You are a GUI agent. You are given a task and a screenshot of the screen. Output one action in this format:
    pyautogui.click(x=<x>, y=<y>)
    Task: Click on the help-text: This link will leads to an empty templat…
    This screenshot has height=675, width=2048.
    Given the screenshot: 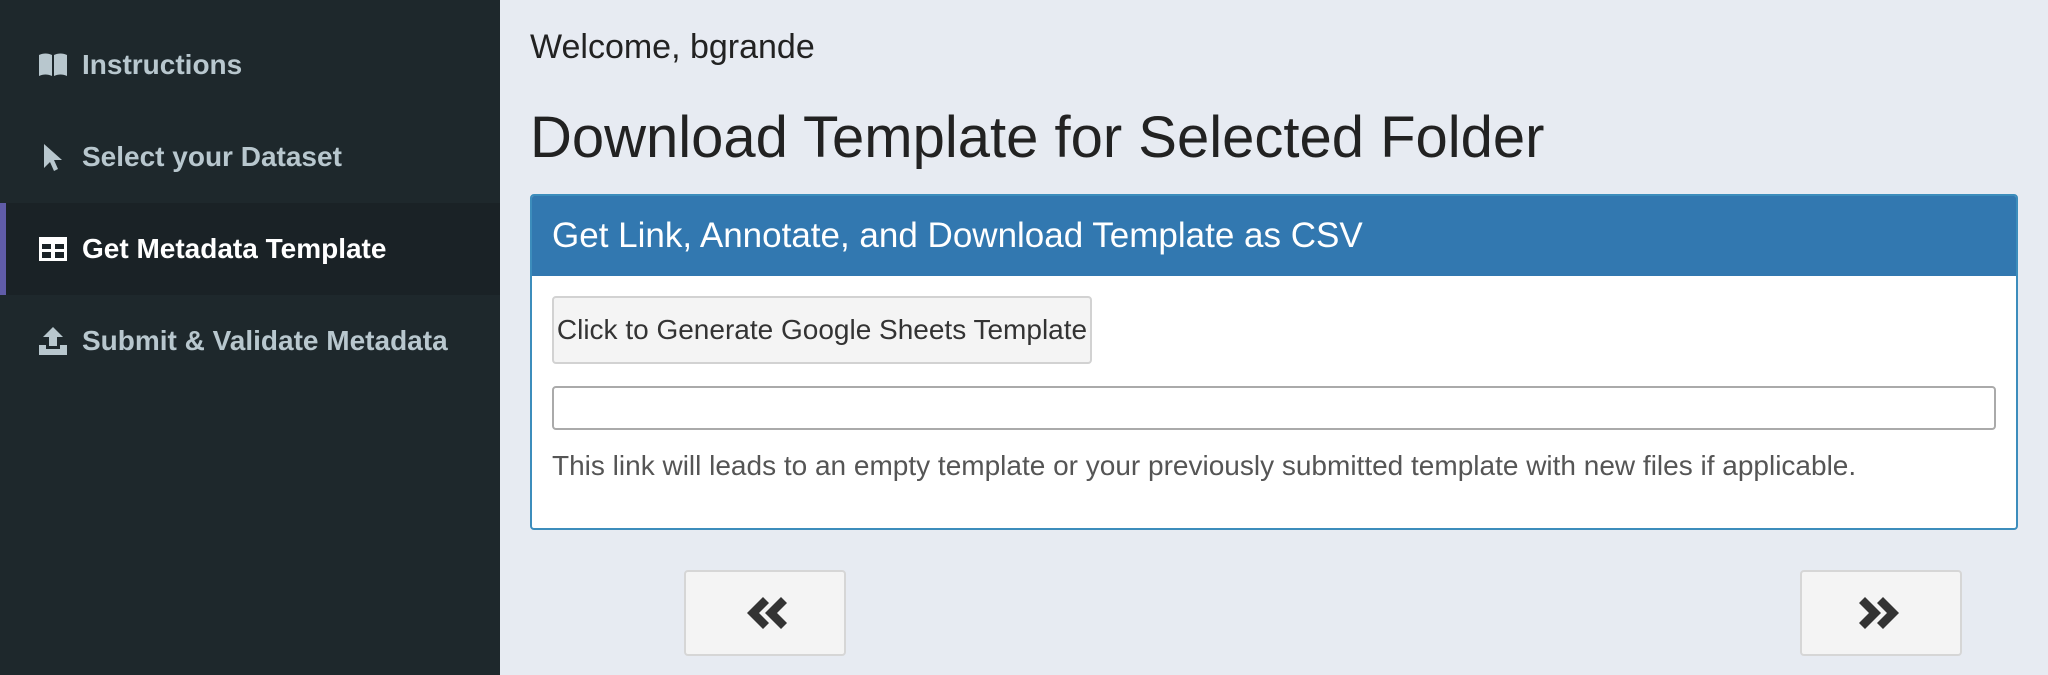 What is the action you would take?
    pyautogui.click(x=1204, y=465)
    